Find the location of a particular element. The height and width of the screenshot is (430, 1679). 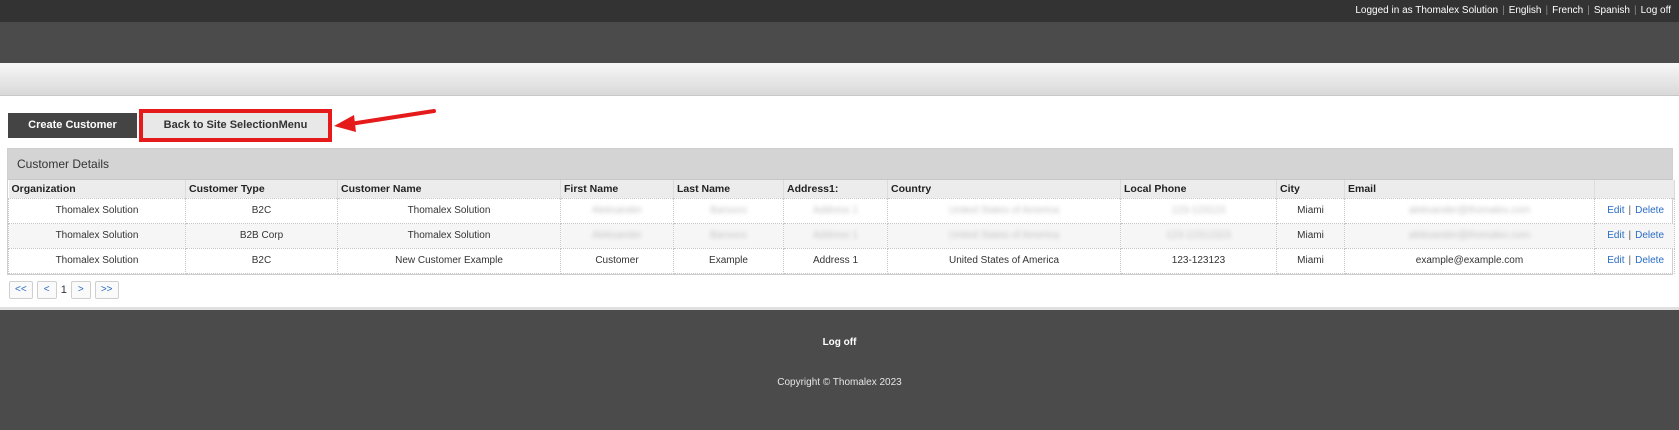

col-customer-name: Customer Name is located at coordinates (449, 189).